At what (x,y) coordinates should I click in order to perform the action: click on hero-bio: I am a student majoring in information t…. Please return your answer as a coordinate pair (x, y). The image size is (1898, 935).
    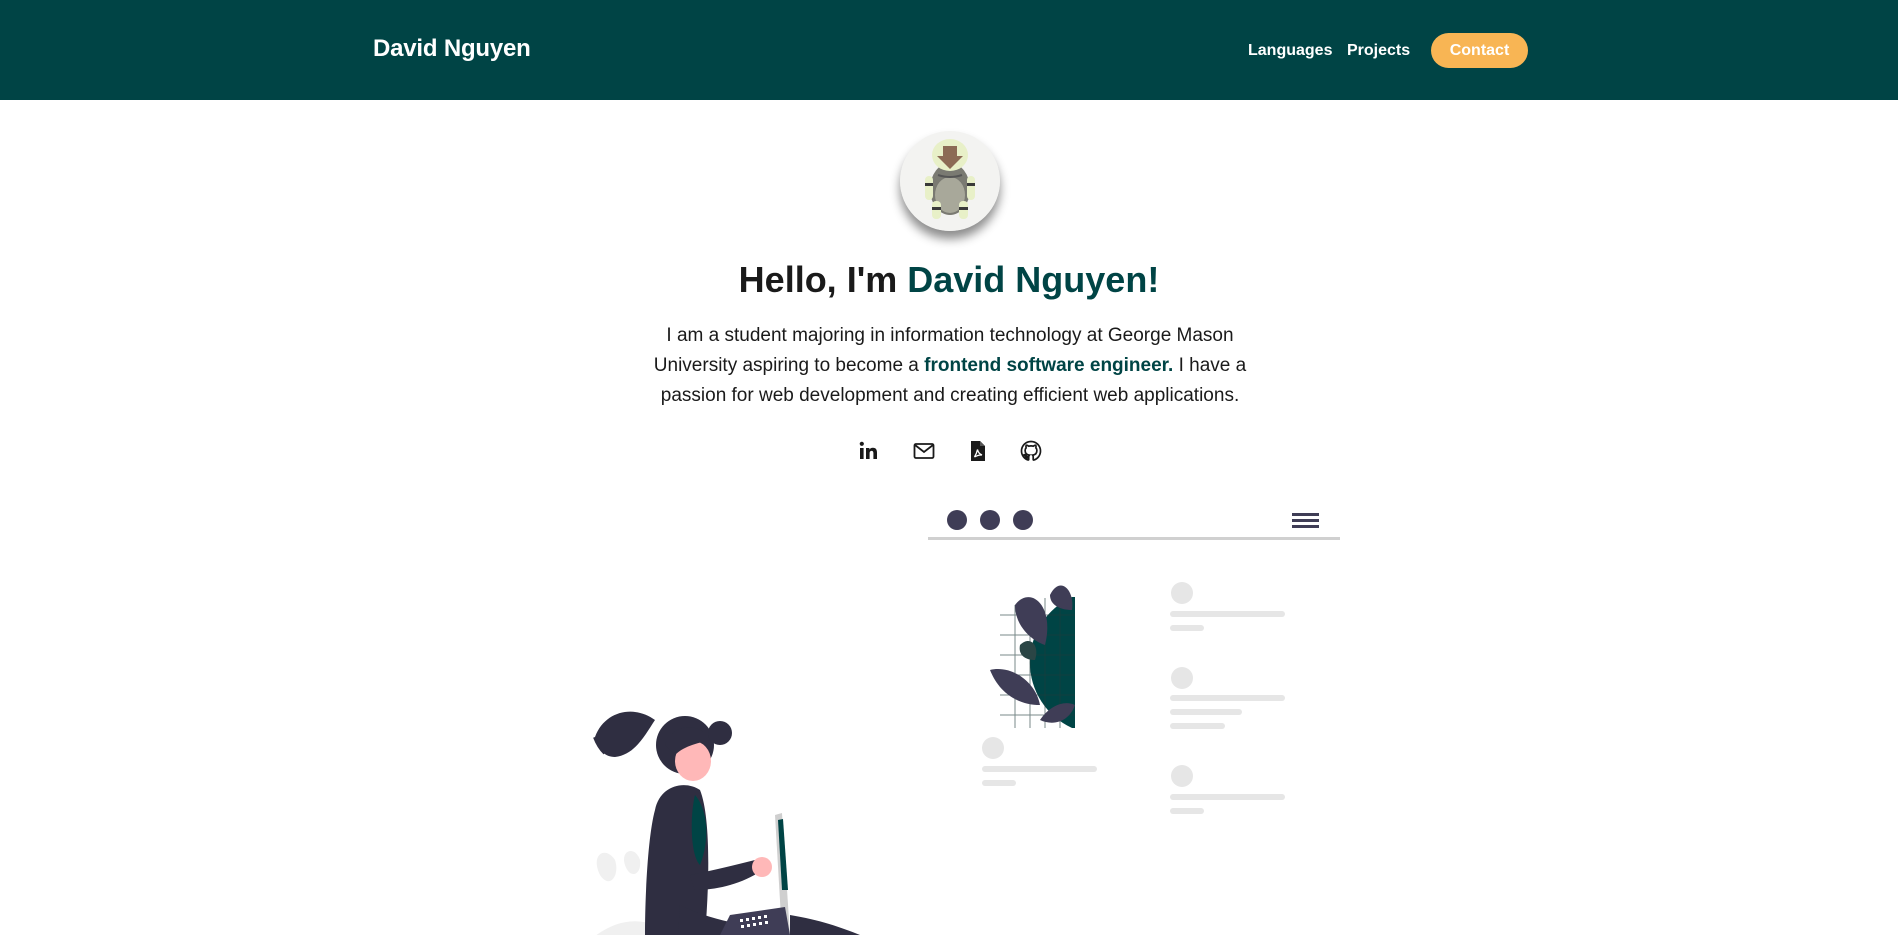
    Looking at the image, I should click on (950, 366).